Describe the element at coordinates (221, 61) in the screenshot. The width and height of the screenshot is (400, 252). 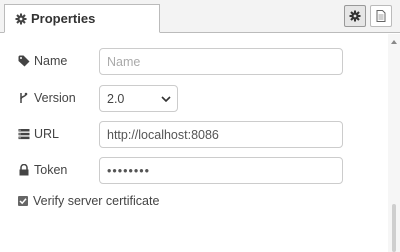
I see `name-input` at that location.